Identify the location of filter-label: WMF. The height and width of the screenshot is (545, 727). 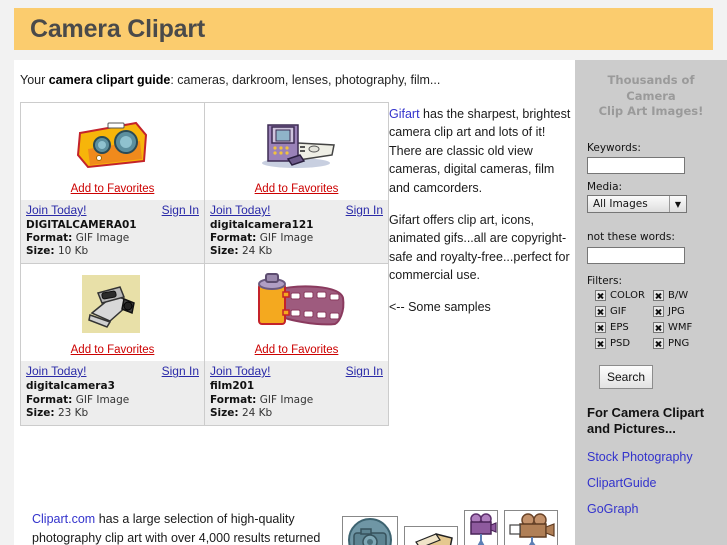
(680, 327).